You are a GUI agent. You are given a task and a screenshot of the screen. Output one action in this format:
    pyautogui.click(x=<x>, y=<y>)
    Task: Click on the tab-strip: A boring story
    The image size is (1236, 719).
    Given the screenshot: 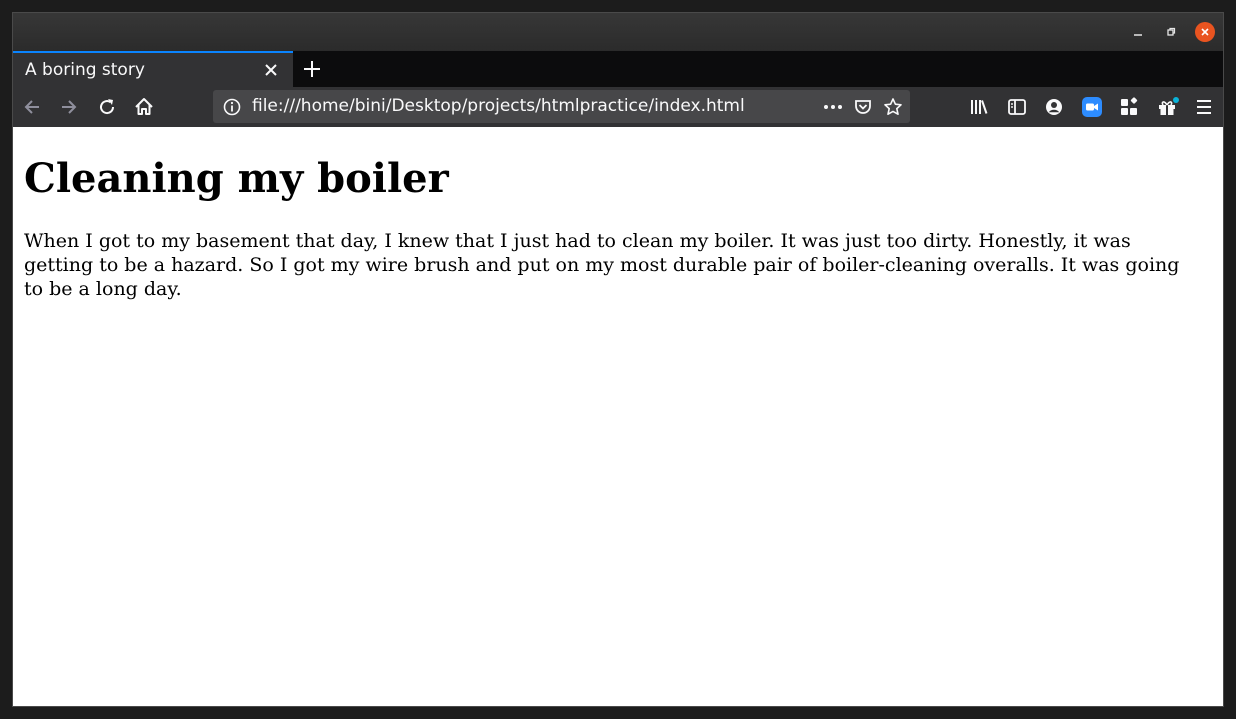 What is the action you would take?
    pyautogui.click(x=618, y=69)
    